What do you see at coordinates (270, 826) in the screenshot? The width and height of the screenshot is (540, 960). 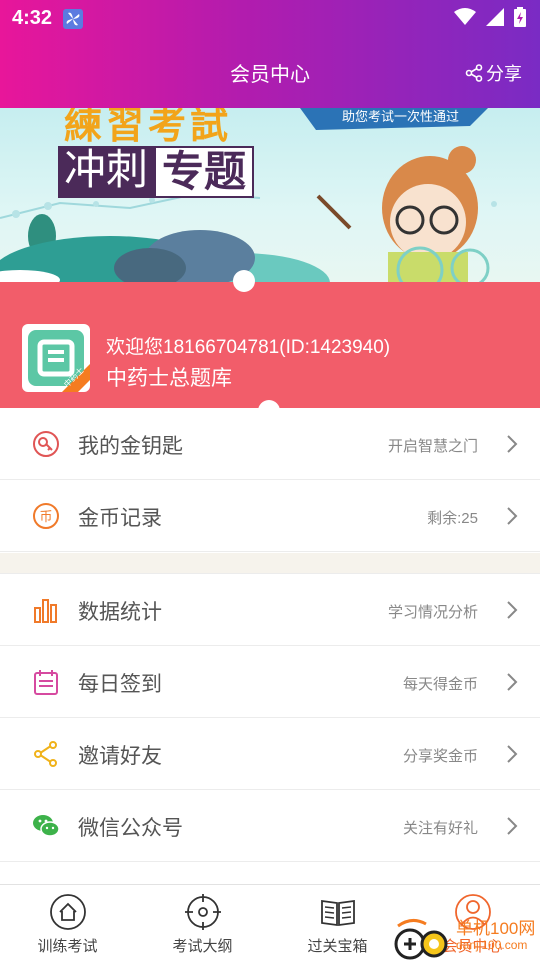 I see `menu-item-wechat-account: 微信公众号 关注有好礼` at bounding box center [270, 826].